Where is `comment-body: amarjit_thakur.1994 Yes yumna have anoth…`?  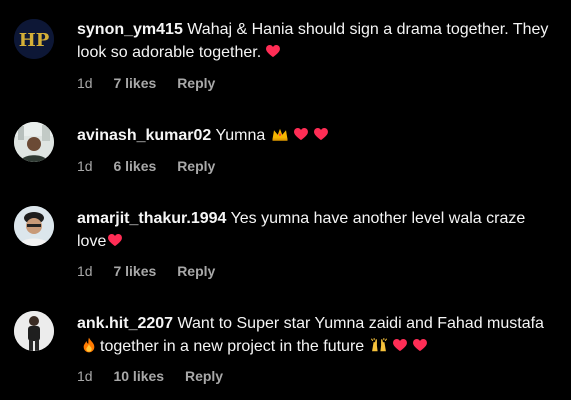 comment-body: amarjit_thakur.1994 Yes yumna have anoth… is located at coordinates (317, 230).